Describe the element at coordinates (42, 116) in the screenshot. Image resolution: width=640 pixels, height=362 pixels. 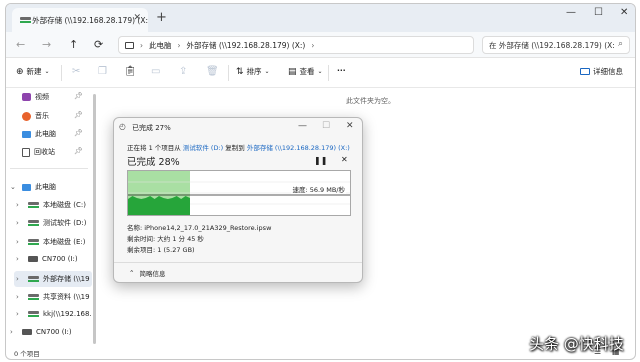
I see `sidebar-item-label: 音乐` at that location.